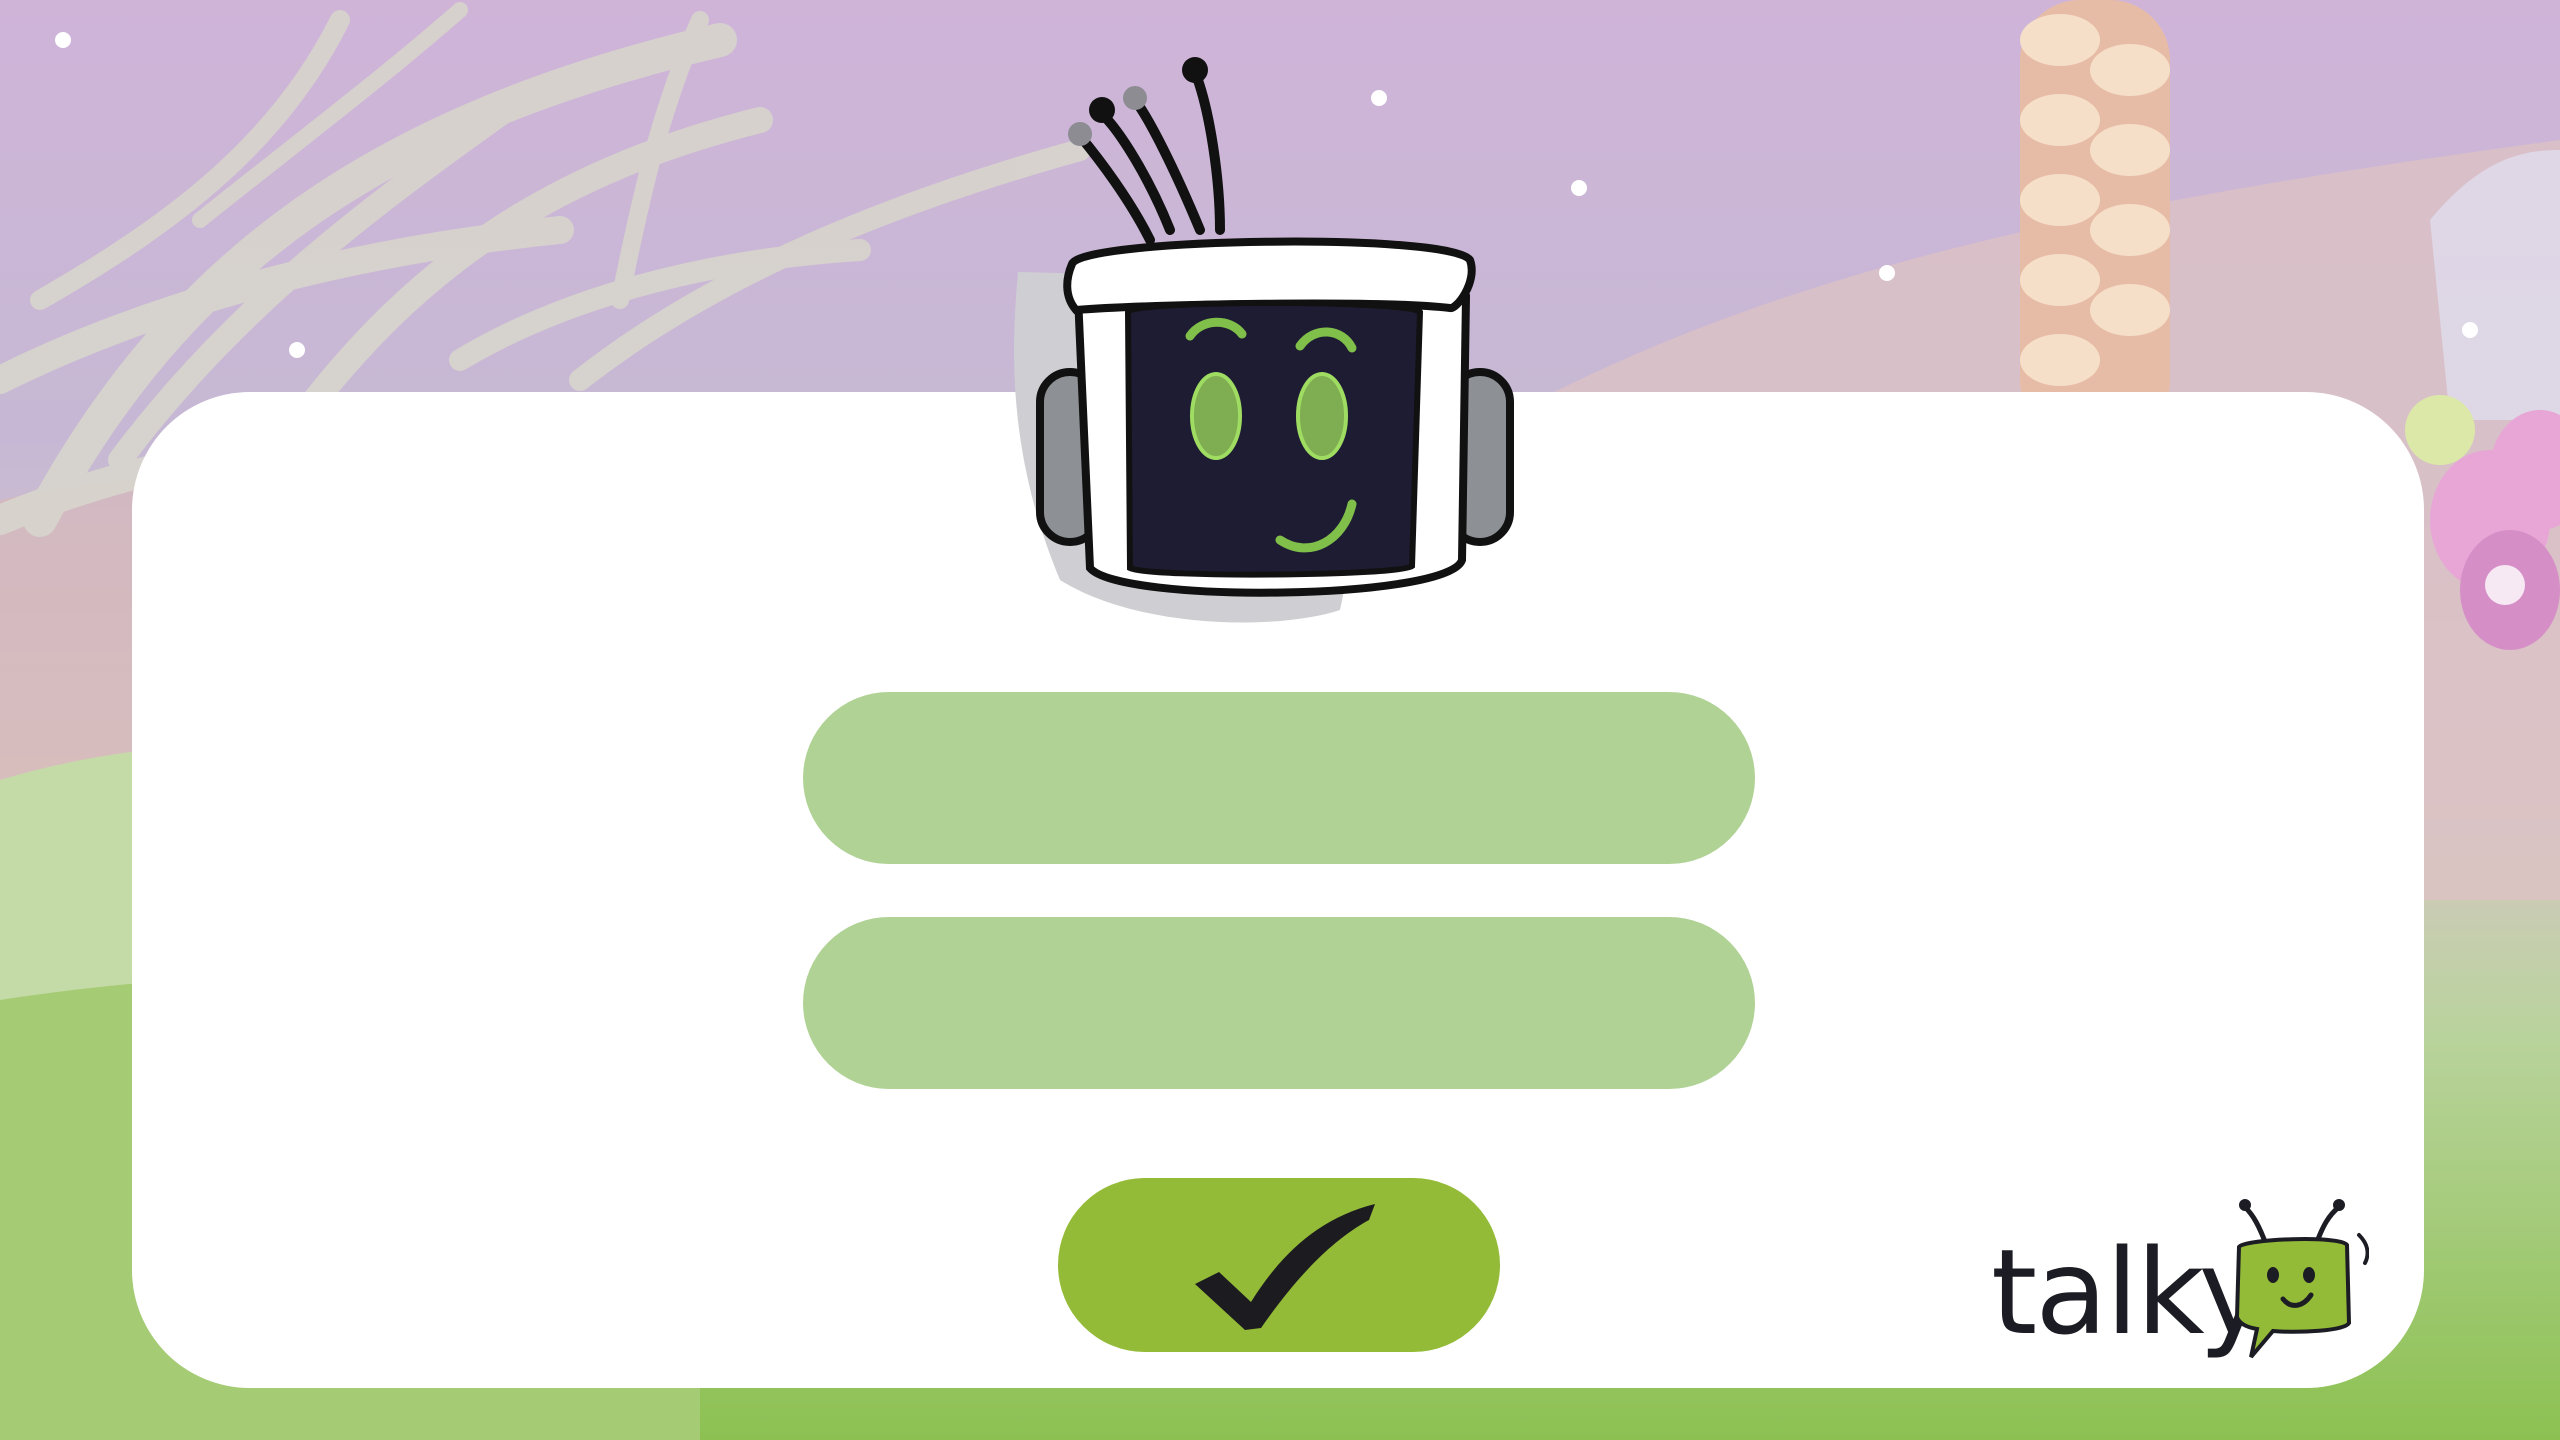 This screenshot has height=1440, width=2560. What do you see at coordinates (1279, 778) in the screenshot?
I see `username-field` at bounding box center [1279, 778].